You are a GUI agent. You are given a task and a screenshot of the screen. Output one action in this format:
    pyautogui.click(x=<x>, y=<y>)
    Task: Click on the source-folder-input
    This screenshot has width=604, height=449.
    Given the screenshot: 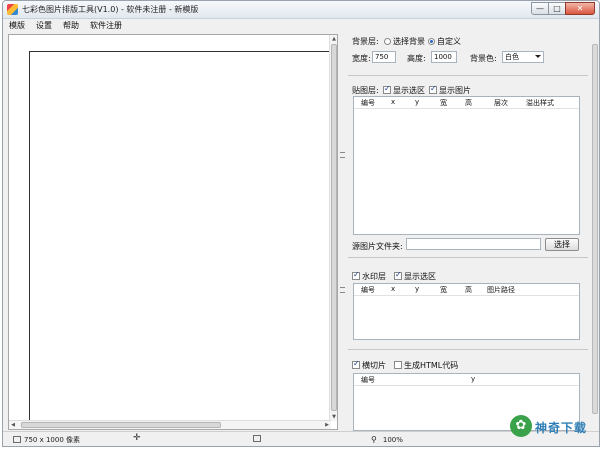 What is the action you would take?
    pyautogui.click(x=473, y=244)
    